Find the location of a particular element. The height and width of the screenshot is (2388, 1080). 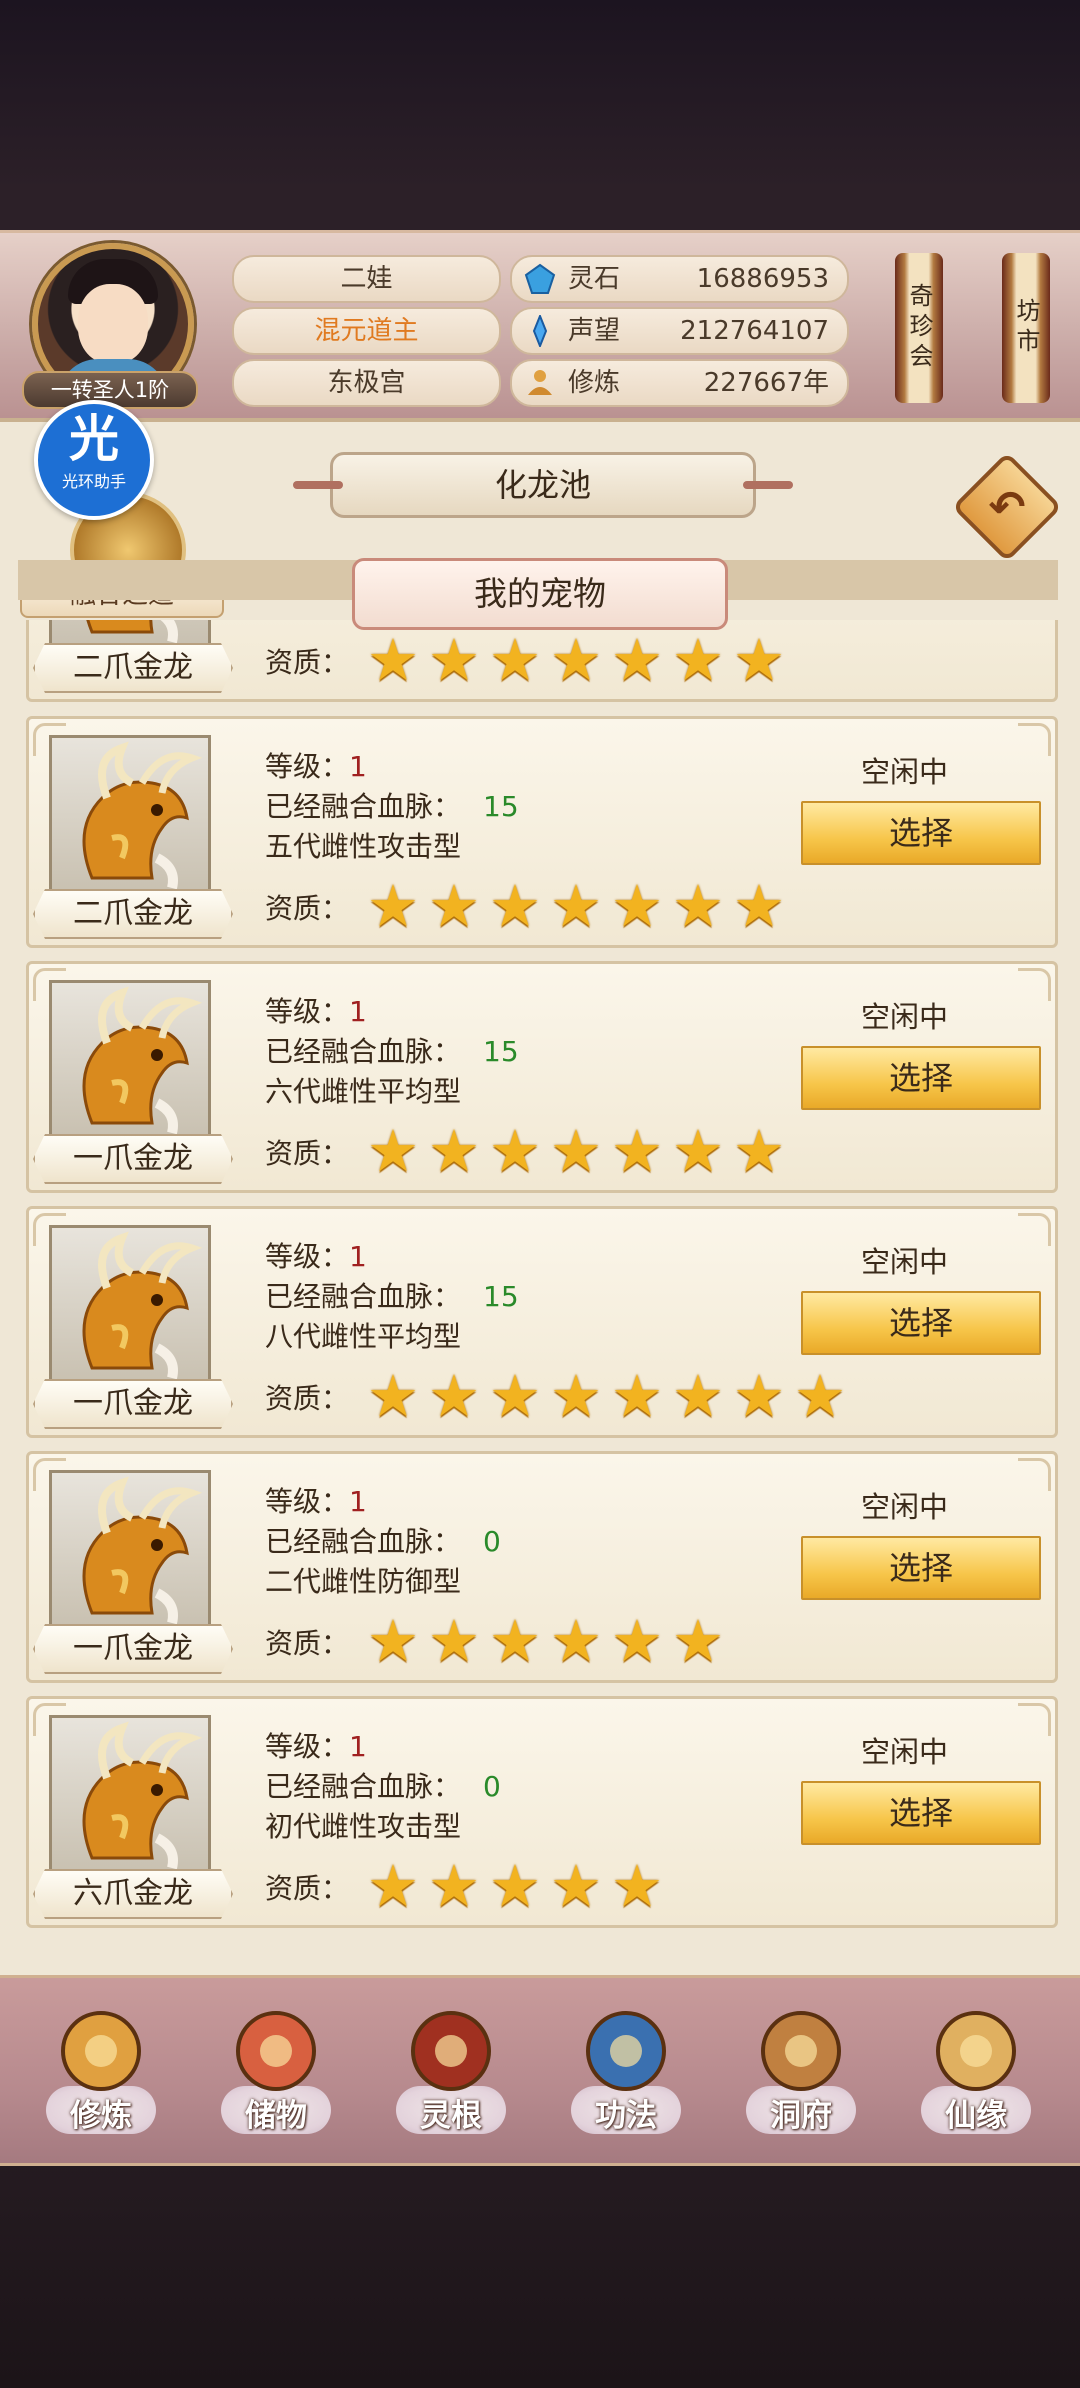

cave-mansion-icon is located at coordinates (801, 2051).